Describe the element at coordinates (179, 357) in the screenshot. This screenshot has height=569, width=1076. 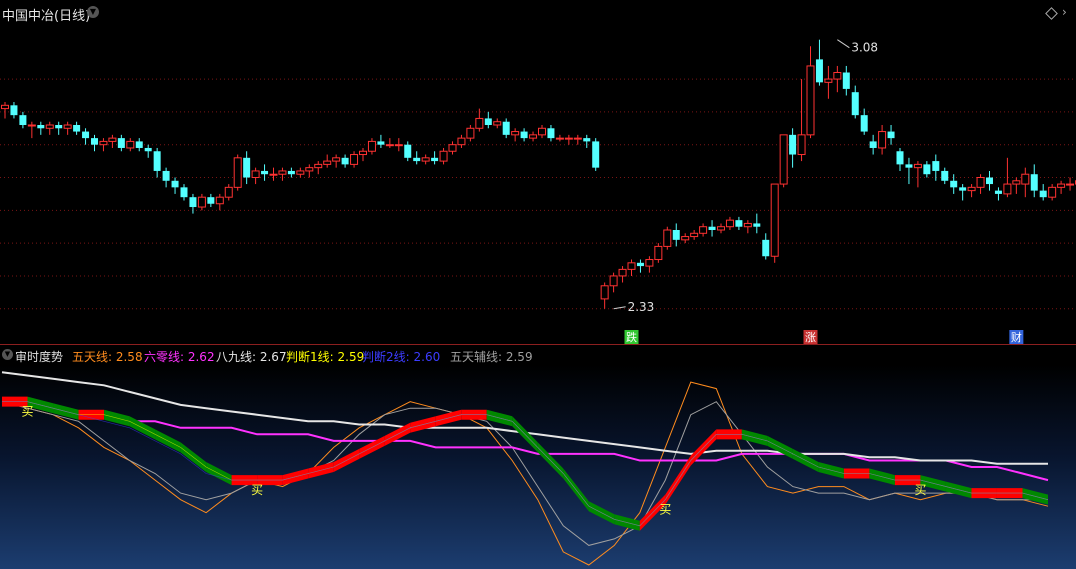
I see `legend-item: 六零线: 2.62` at that location.